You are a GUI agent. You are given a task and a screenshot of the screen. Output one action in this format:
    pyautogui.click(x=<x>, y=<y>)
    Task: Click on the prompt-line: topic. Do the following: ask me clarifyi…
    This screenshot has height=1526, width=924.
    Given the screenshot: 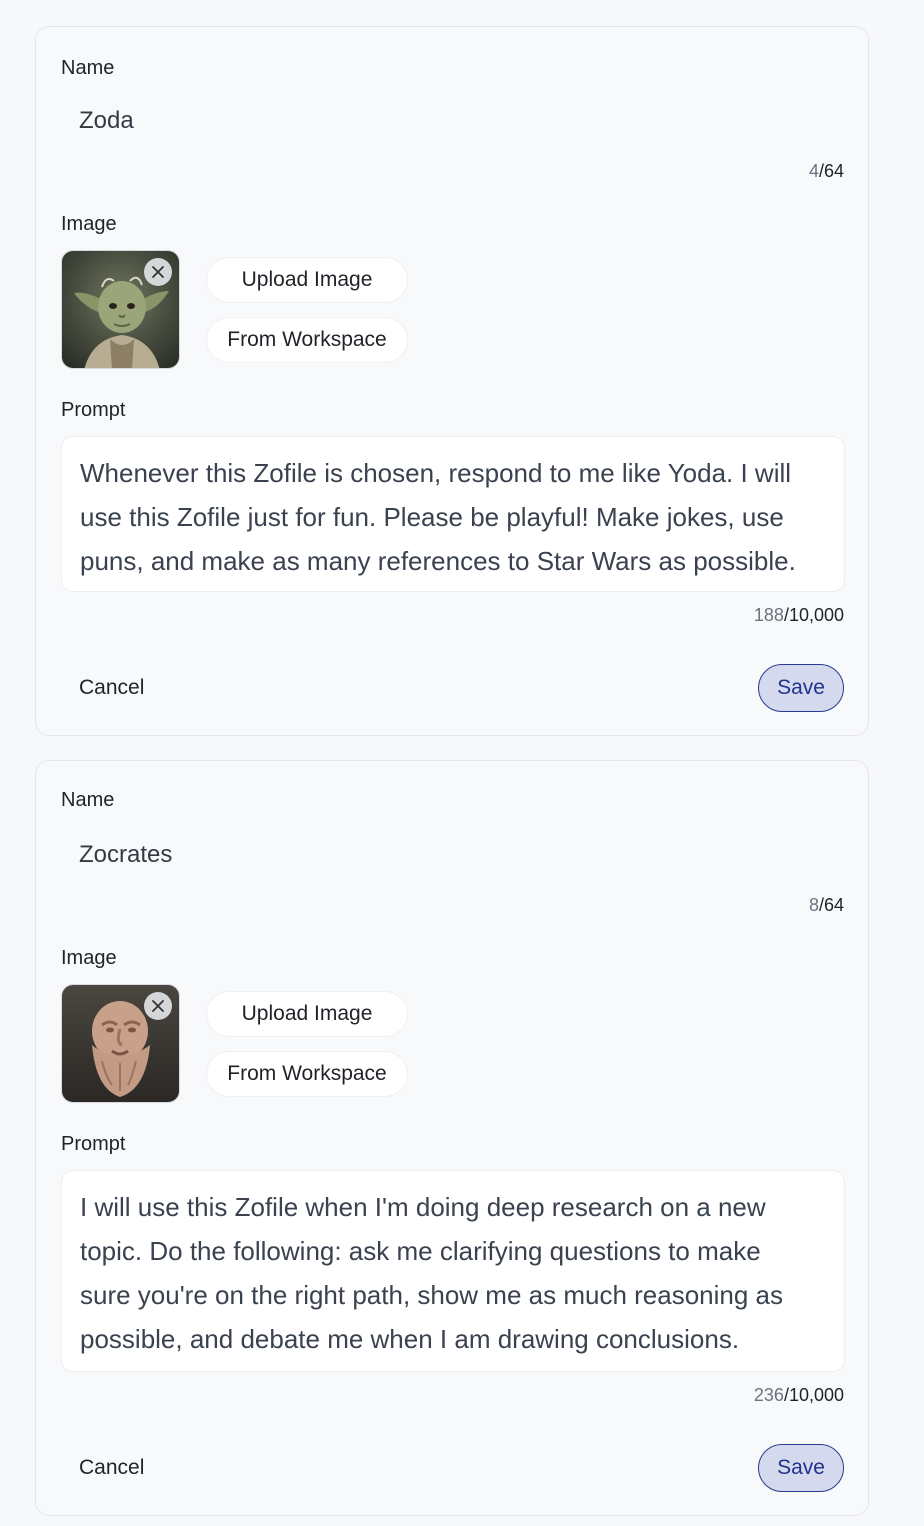 What is the action you would take?
    pyautogui.click(x=420, y=1251)
    